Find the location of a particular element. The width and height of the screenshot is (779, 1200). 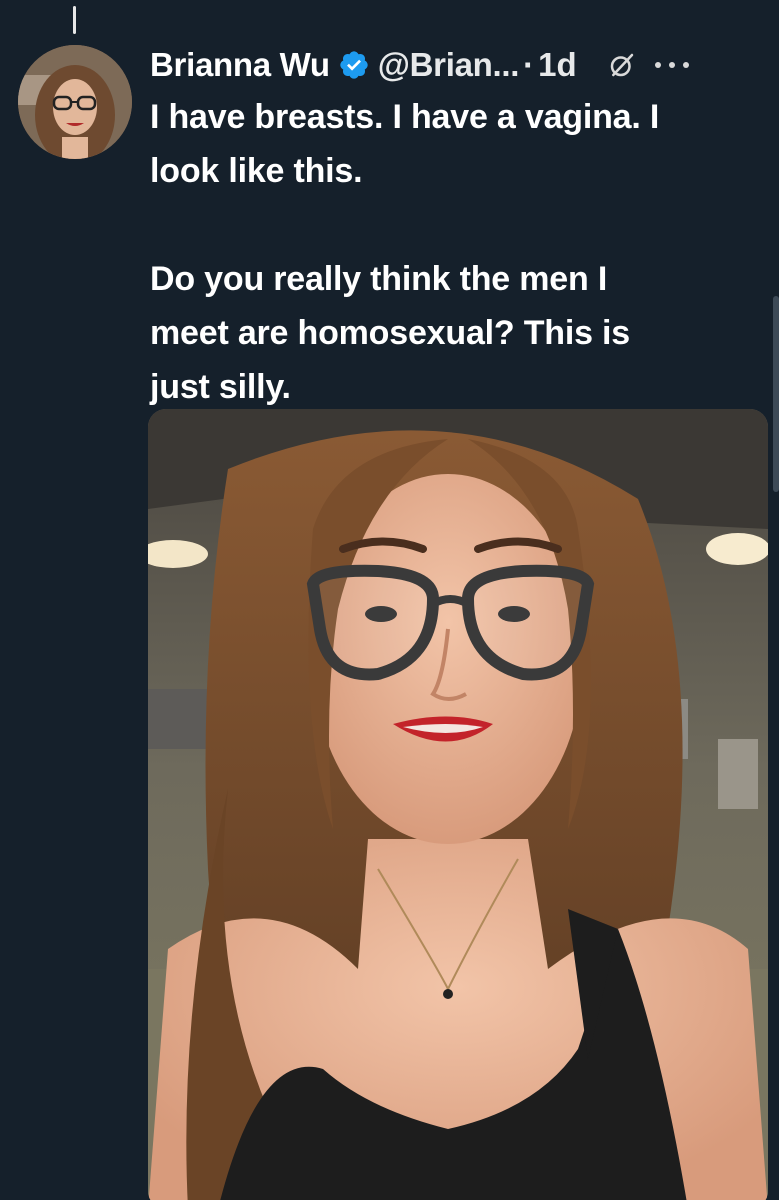

grok-icon is located at coordinates (622, 65).